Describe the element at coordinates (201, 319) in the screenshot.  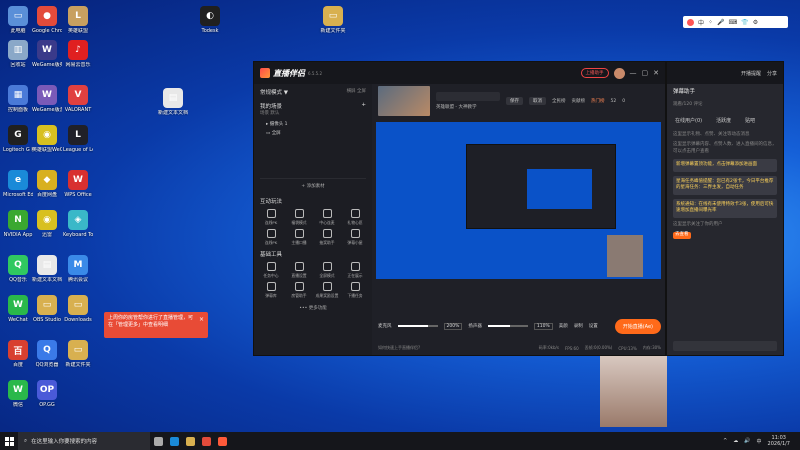
I see `close-icon: ×` at that location.